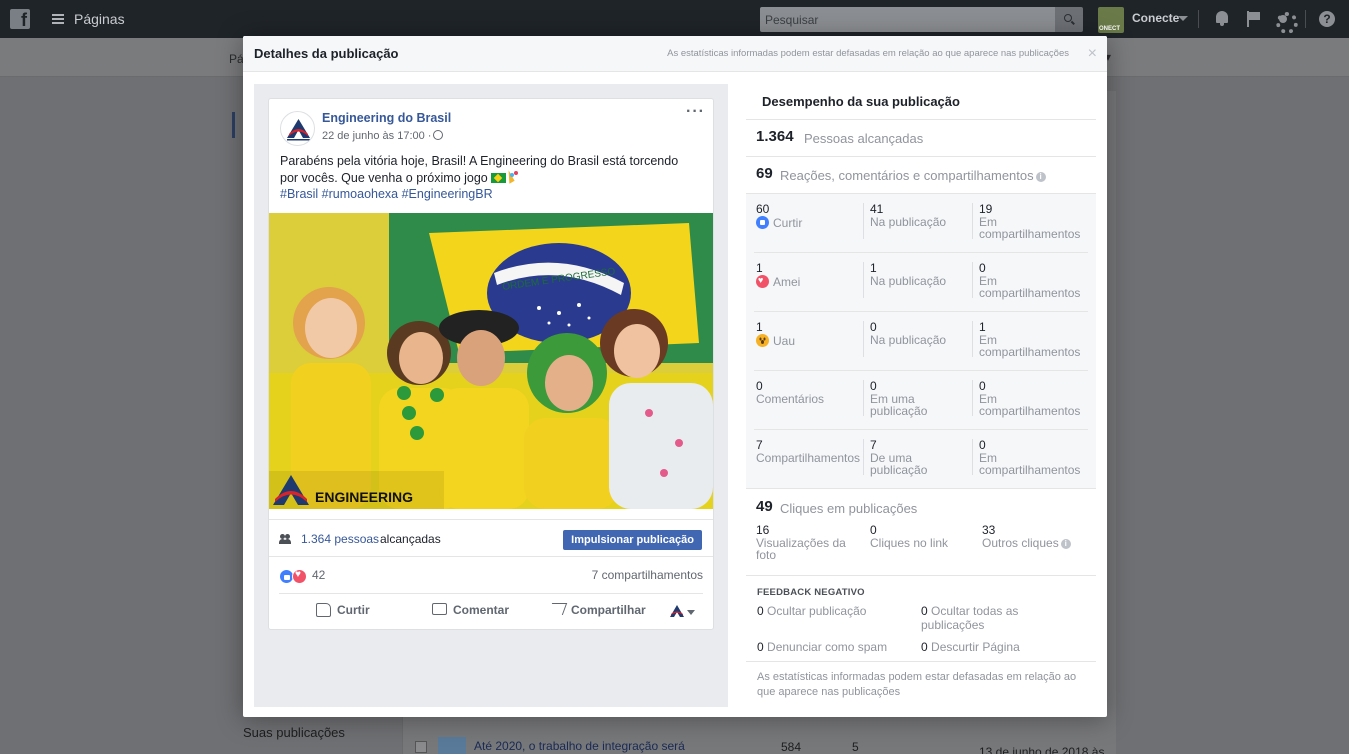  I want to click on stat-label: Cliques no link, so click(909, 542).